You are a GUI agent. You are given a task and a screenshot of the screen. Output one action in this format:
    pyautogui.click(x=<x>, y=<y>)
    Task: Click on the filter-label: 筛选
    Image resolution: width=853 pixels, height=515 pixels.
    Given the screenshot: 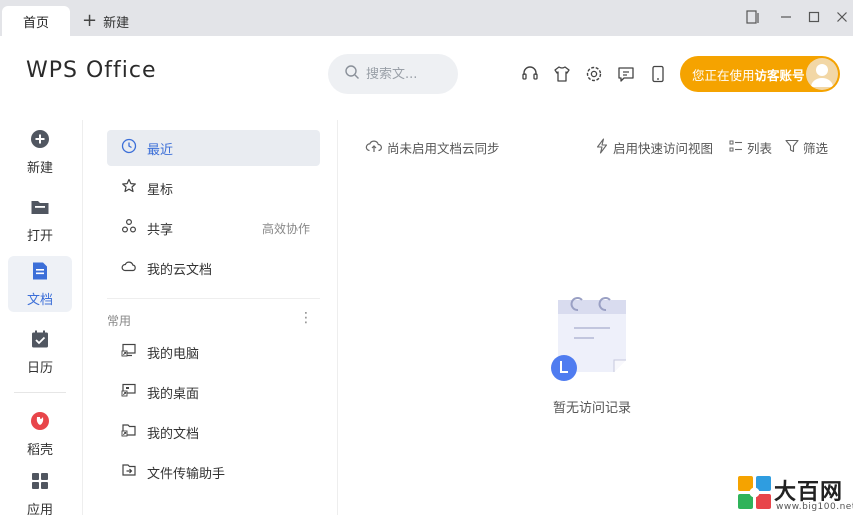 What is the action you would take?
    pyautogui.click(x=816, y=148)
    